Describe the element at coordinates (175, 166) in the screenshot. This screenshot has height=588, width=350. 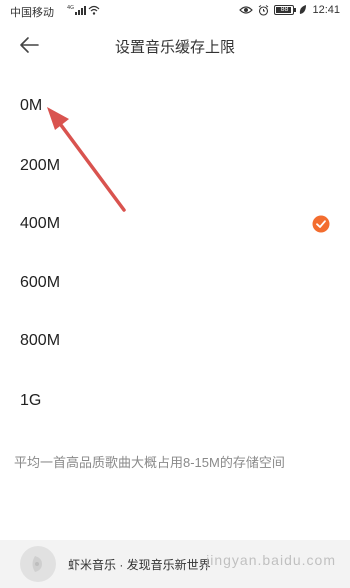
I see `option-200m: 200M` at that location.